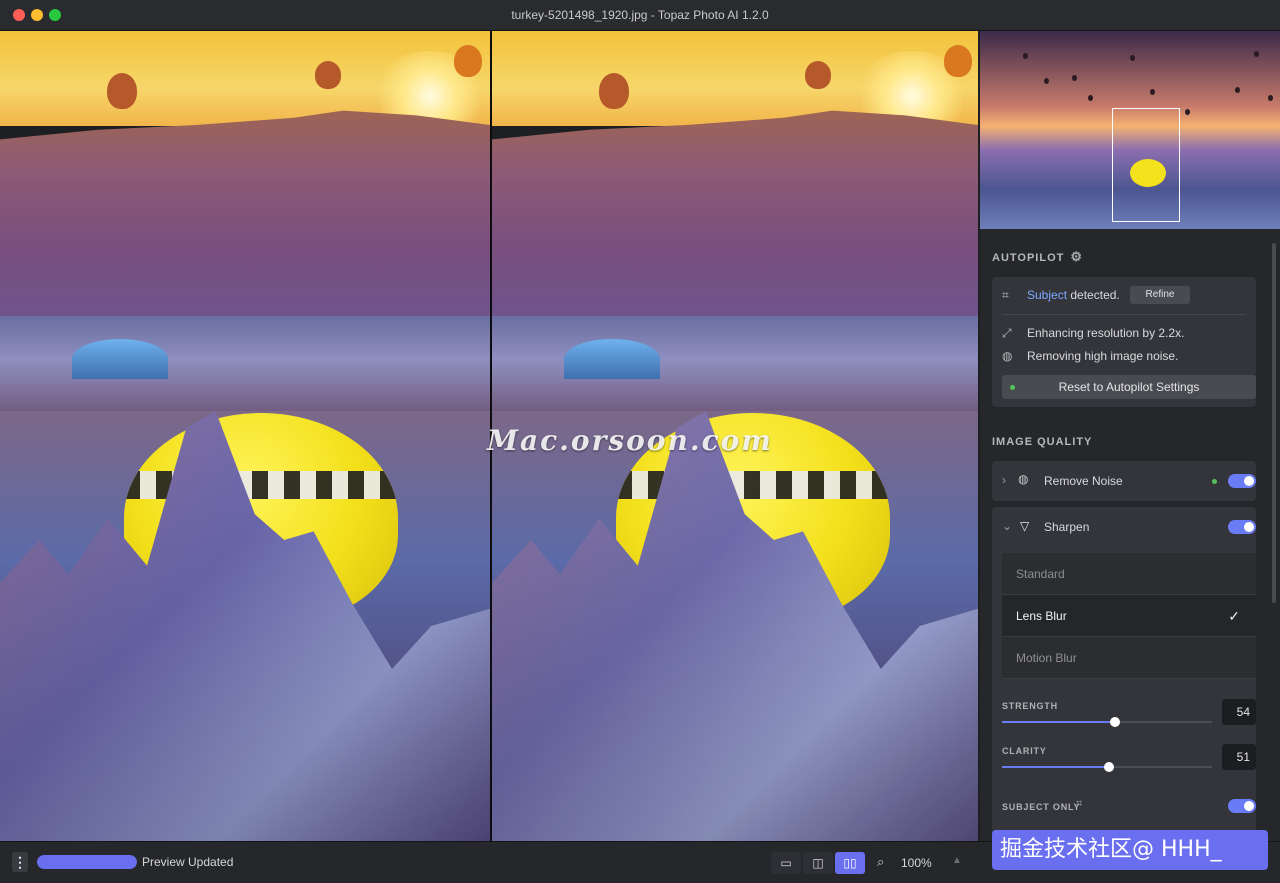 The width and height of the screenshot is (1280, 883). I want to click on side-by-side-view-button: ▯▯, so click(850, 863).